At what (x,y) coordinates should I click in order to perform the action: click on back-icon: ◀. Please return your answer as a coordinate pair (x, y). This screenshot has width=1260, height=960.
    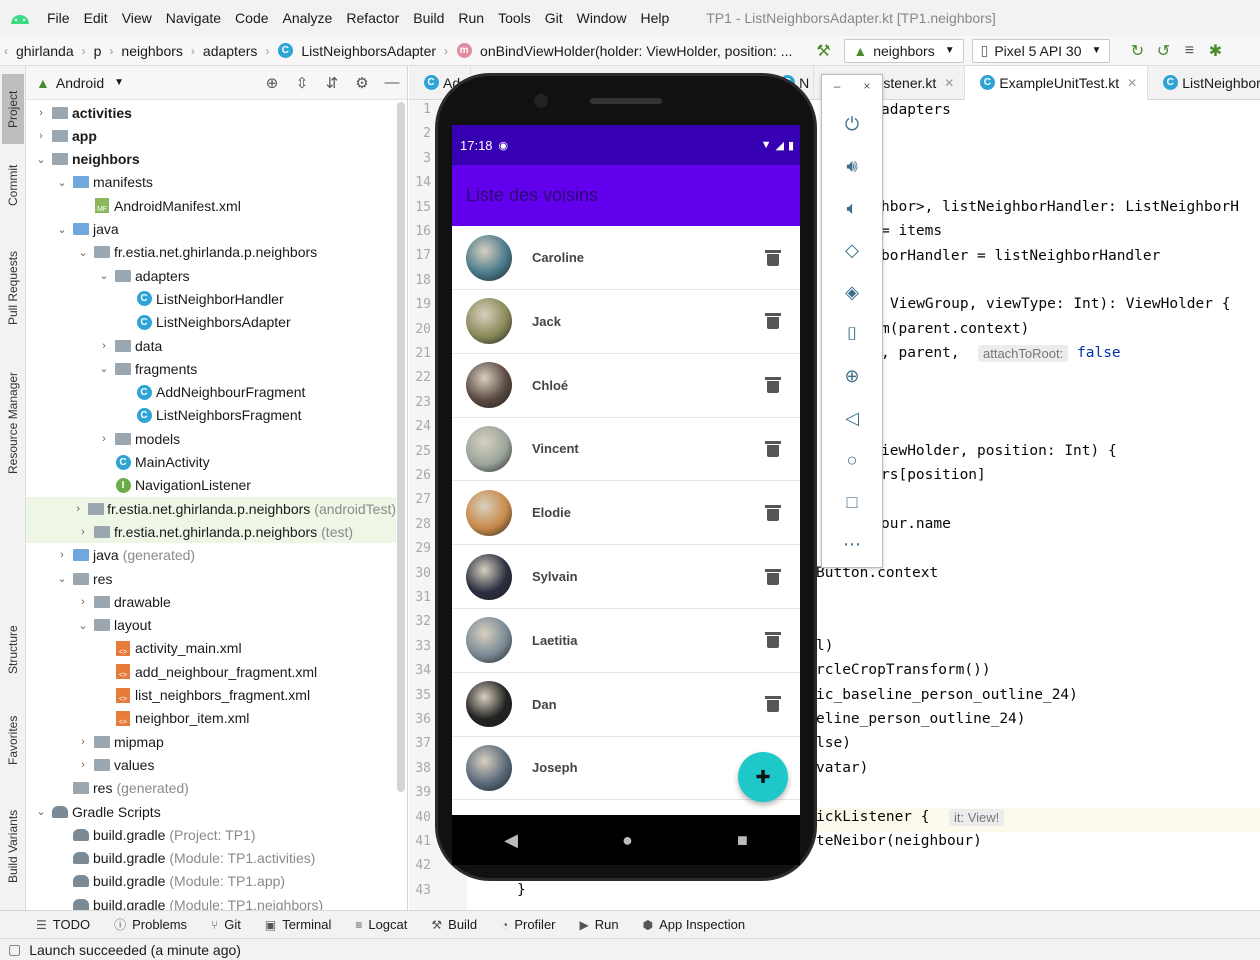
    Looking at the image, I should click on (511, 840).